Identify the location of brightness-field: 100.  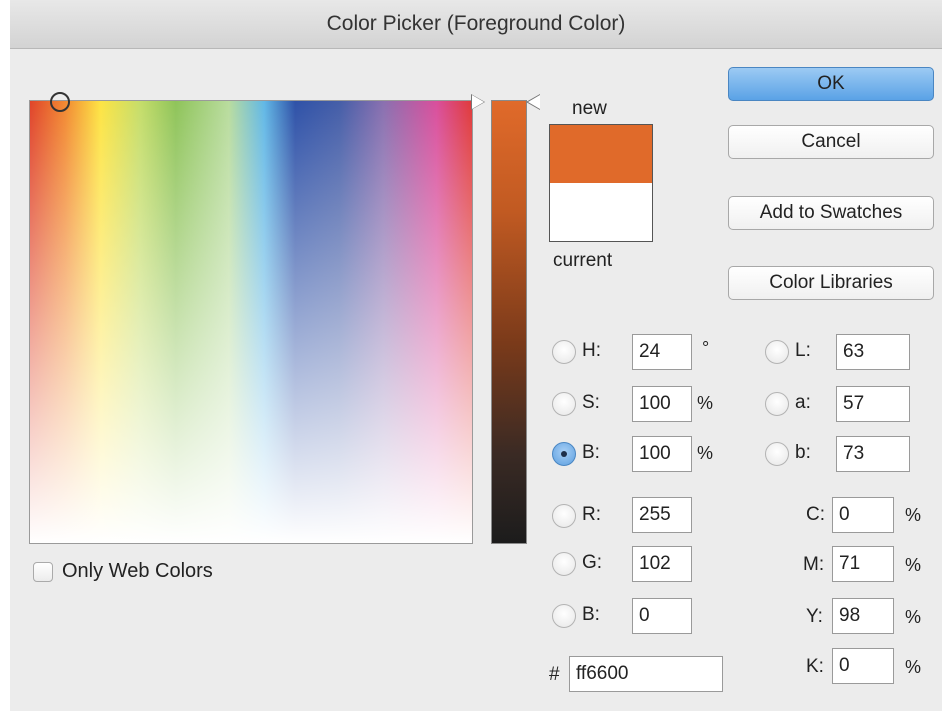
(662, 454).